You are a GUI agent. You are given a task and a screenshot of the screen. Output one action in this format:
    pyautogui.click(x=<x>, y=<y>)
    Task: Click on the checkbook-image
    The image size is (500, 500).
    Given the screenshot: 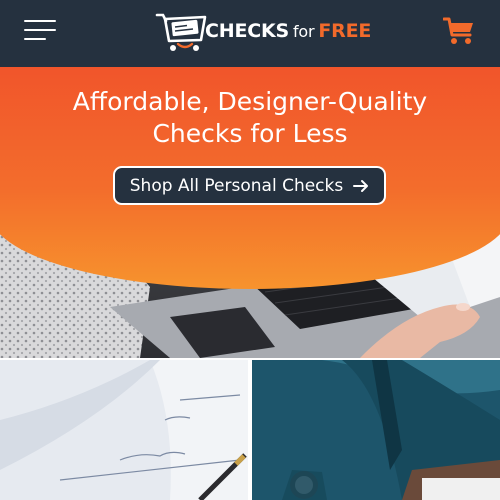 What is the action you would take?
    pyautogui.click(x=124, y=430)
    